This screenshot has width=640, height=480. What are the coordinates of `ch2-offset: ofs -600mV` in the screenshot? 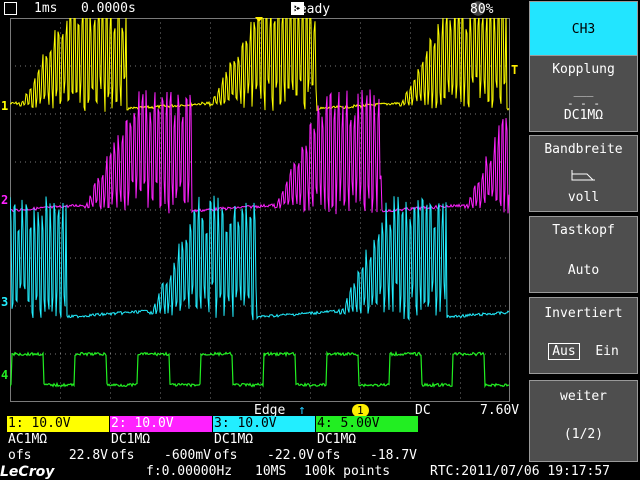 It's located at (161, 456).